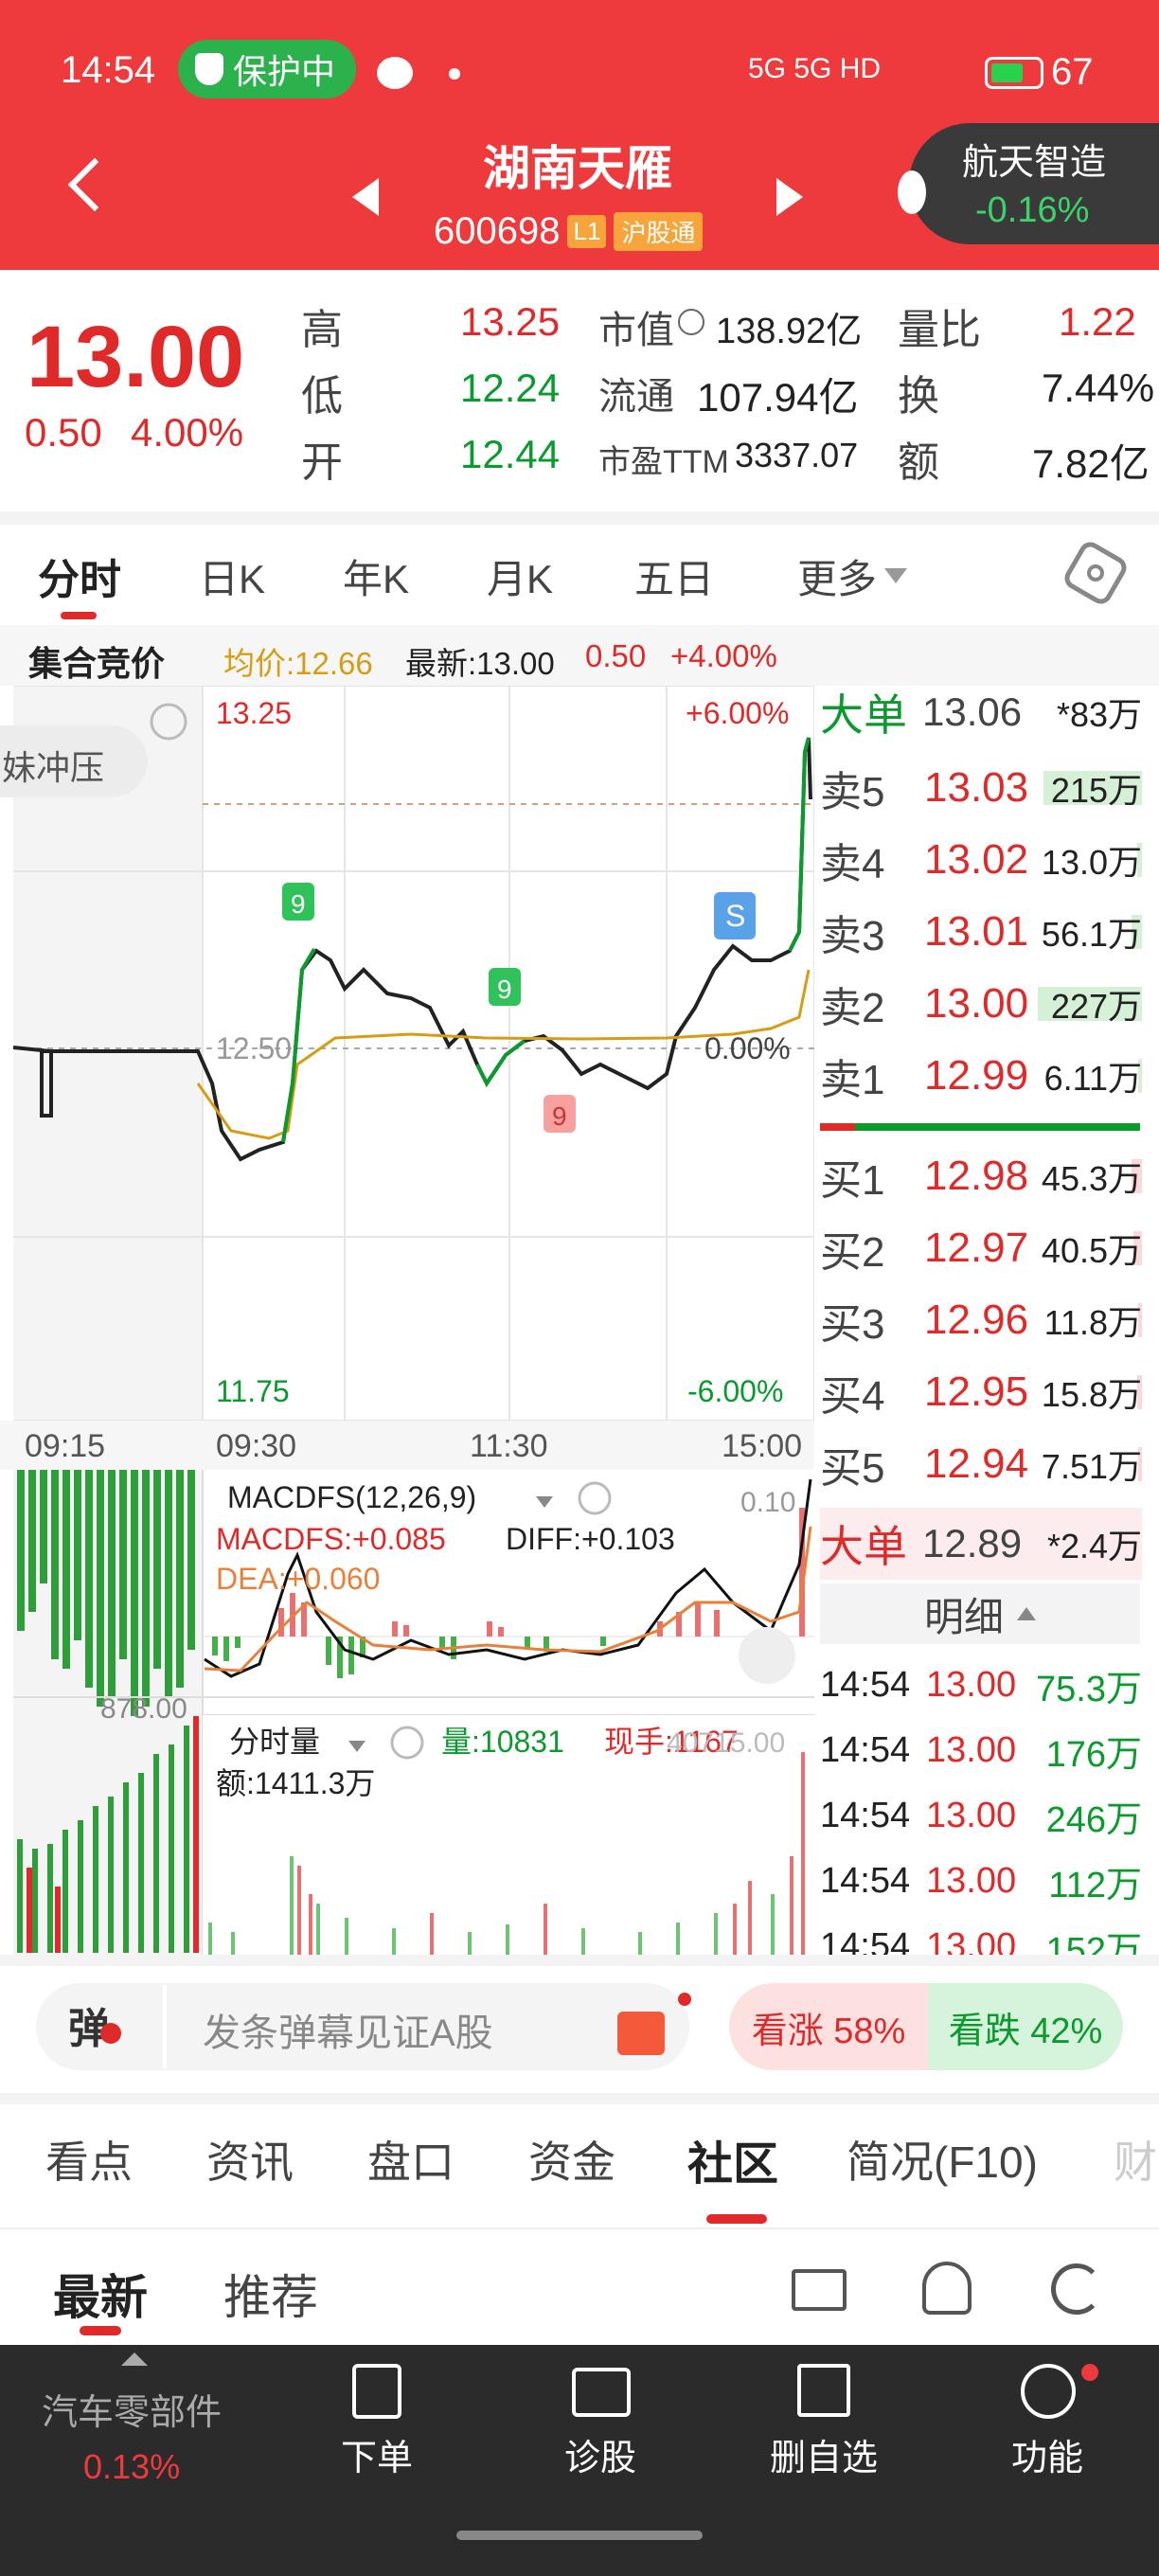 Image resolution: width=1159 pixels, height=2576 pixels. I want to click on ask-row: 卖5 13.03 215万, so click(981, 788).